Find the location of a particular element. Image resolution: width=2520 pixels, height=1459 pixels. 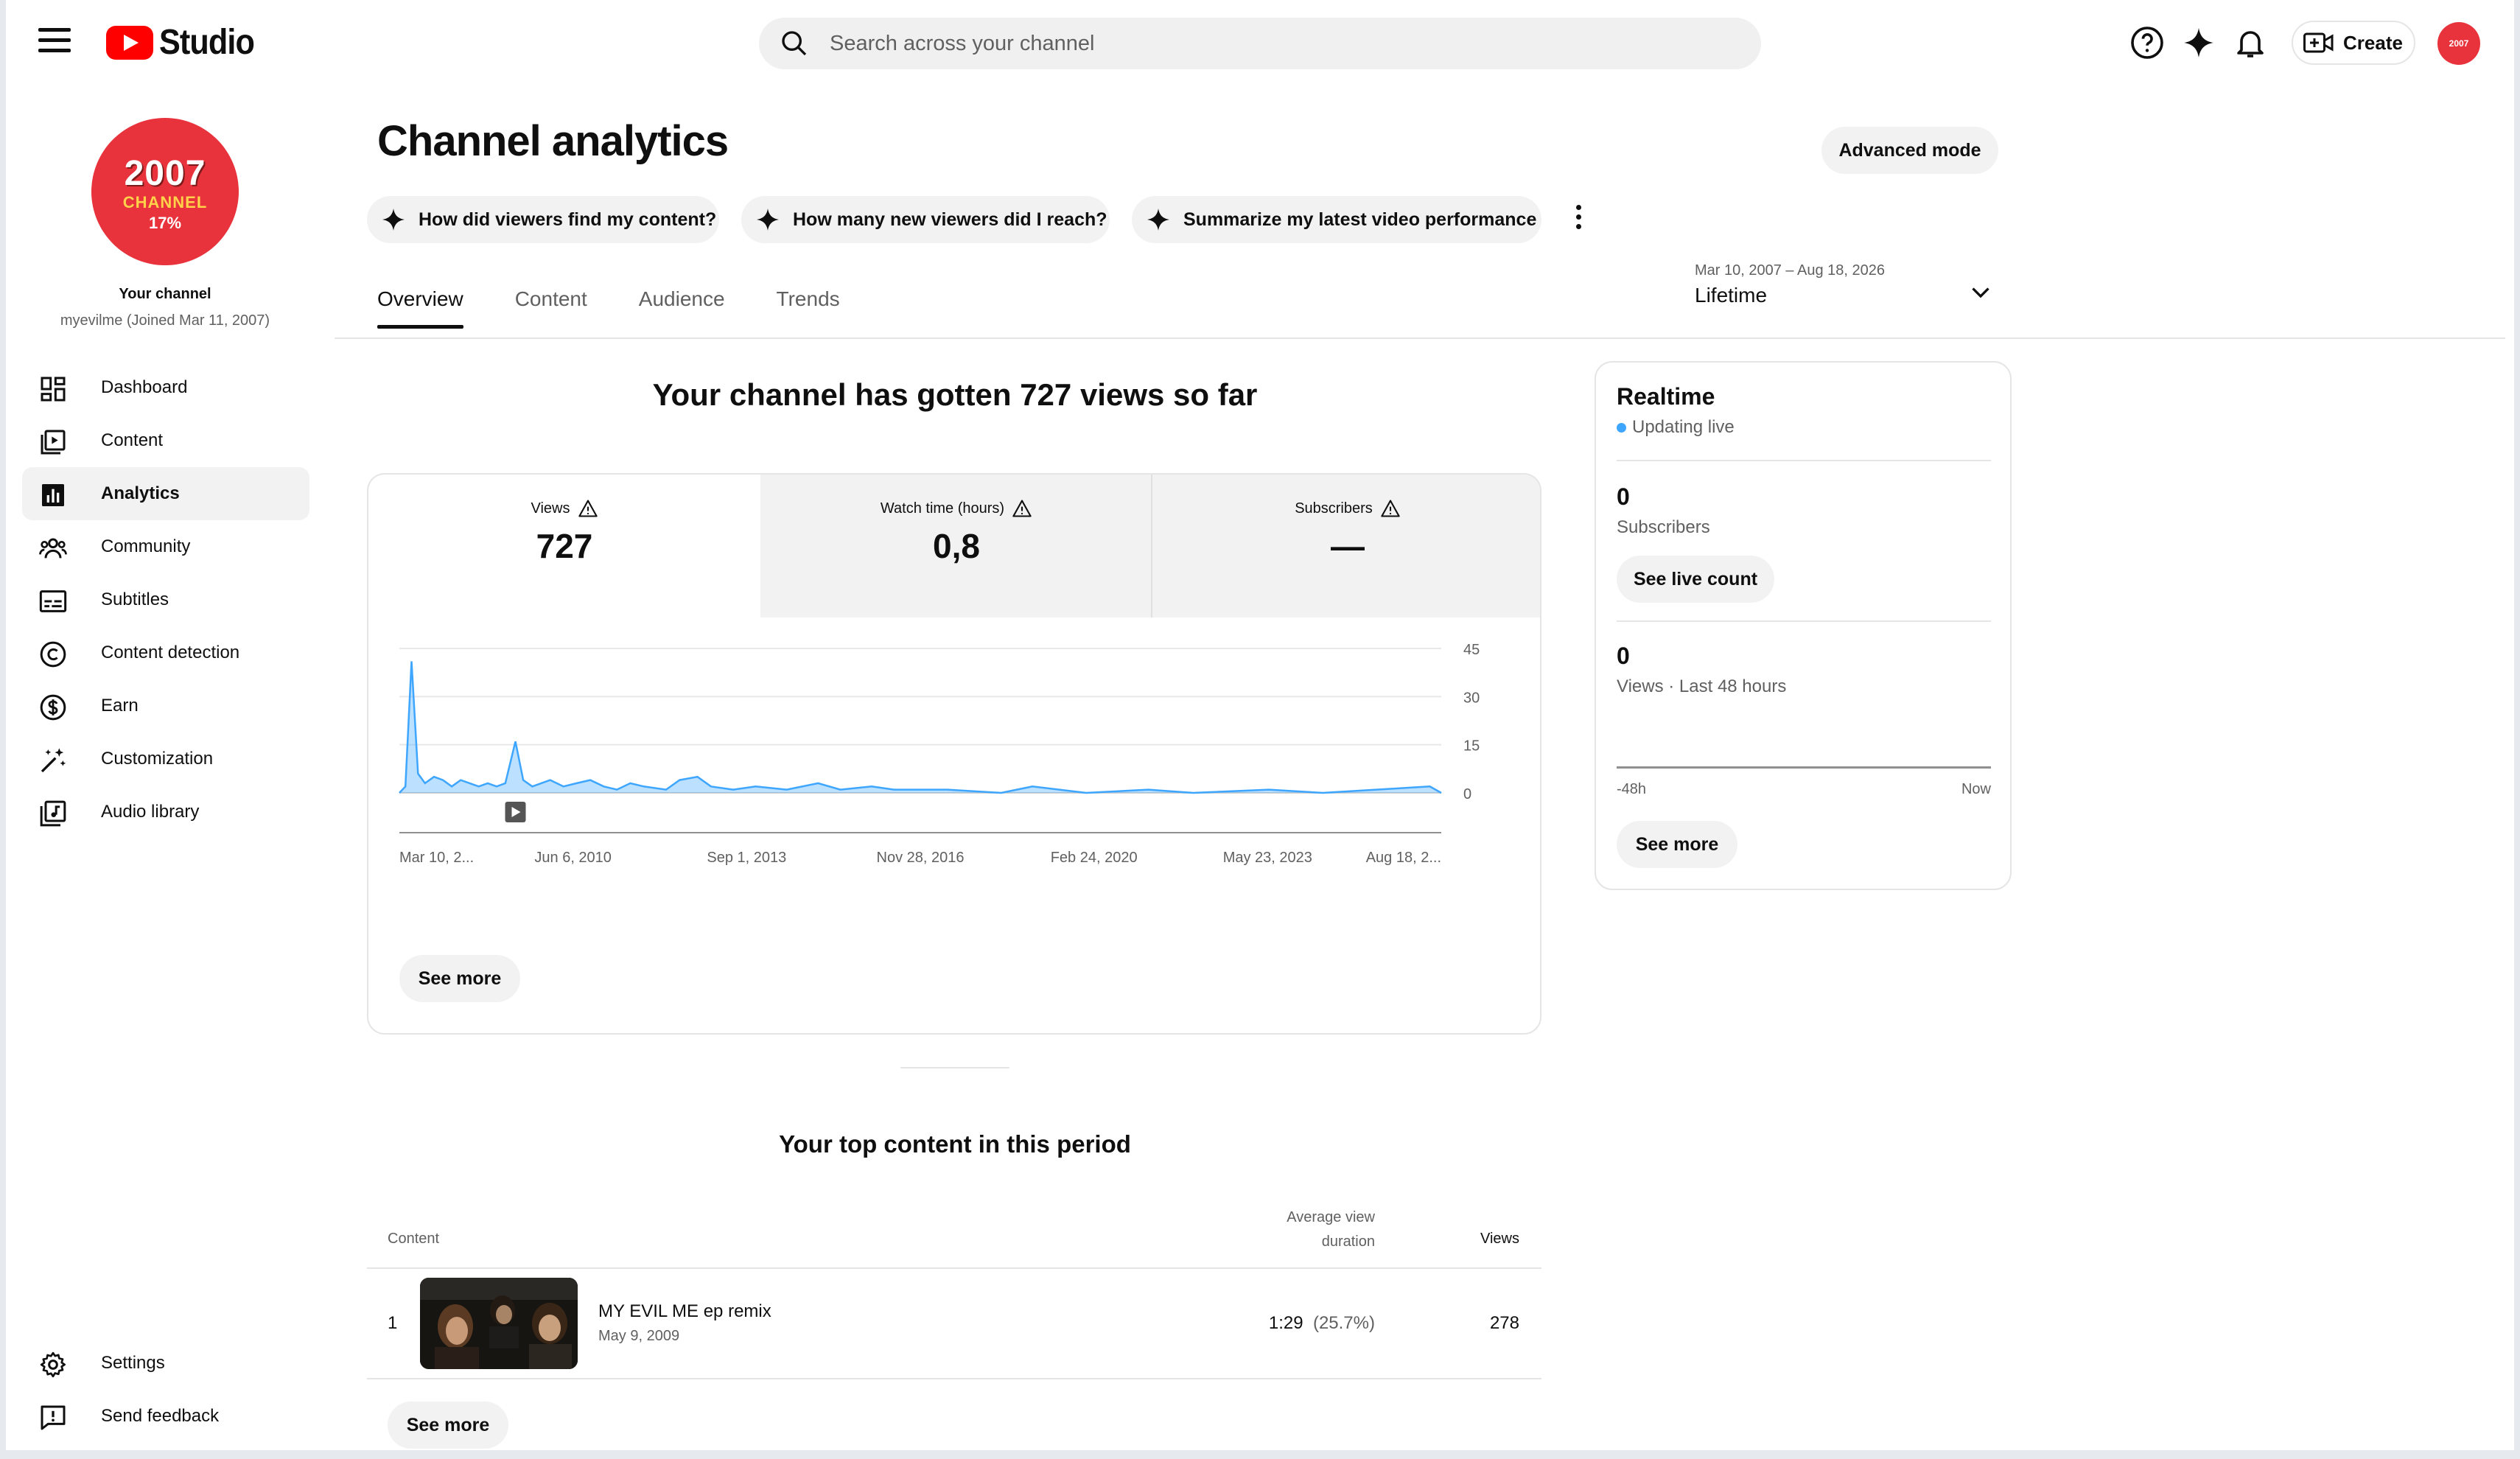

realtime-see-more-button: See more is located at coordinates (1677, 844).